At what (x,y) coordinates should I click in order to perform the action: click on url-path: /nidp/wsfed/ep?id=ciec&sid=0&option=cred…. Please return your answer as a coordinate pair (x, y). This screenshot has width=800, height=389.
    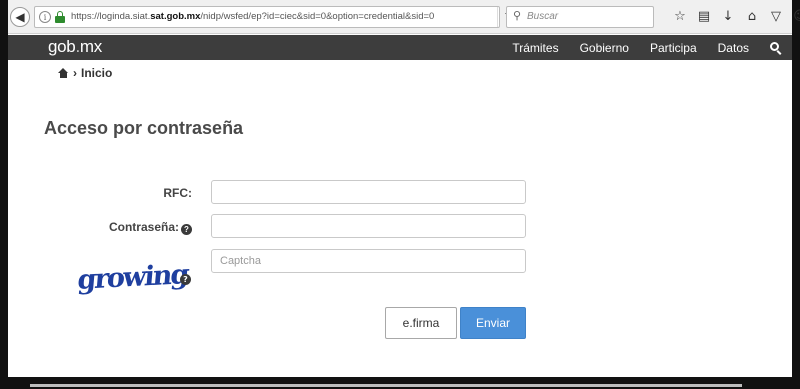
    Looking at the image, I should click on (317, 16).